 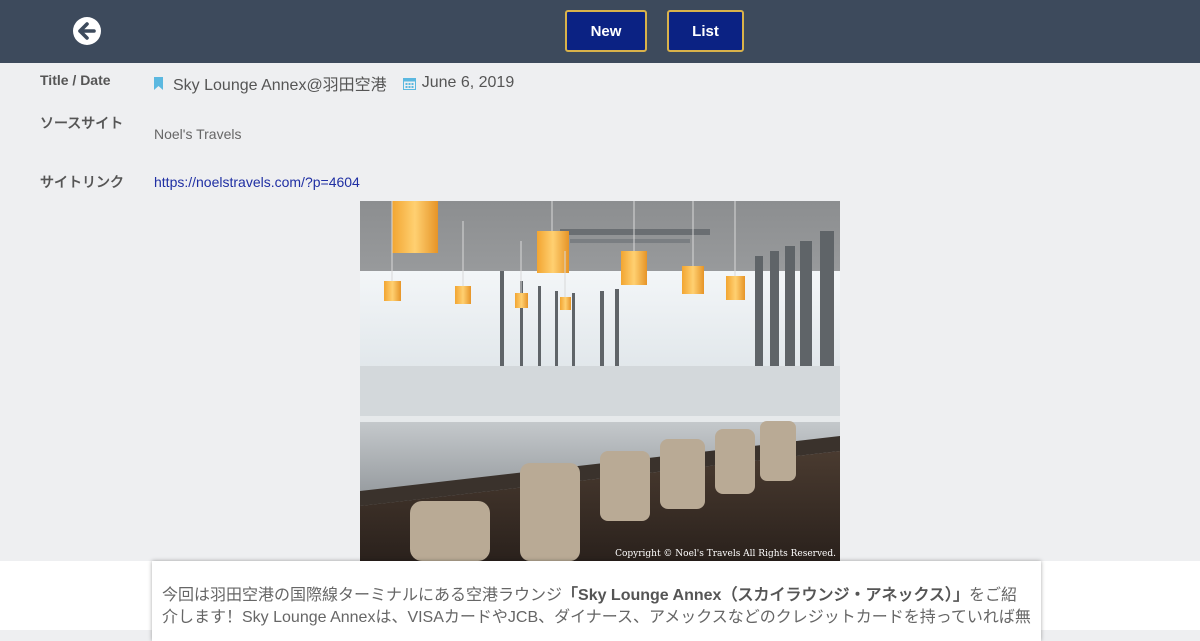 I want to click on entry-date: June 6, 2019, so click(x=468, y=82).